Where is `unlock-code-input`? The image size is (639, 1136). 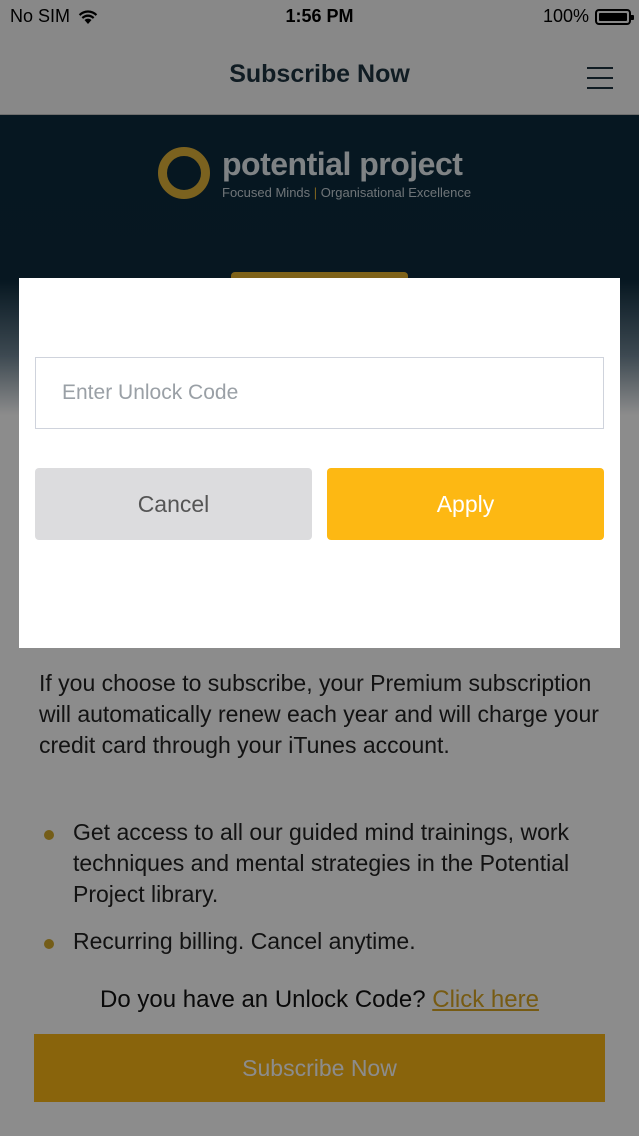 unlock-code-input is located at coordinates (319, 393).